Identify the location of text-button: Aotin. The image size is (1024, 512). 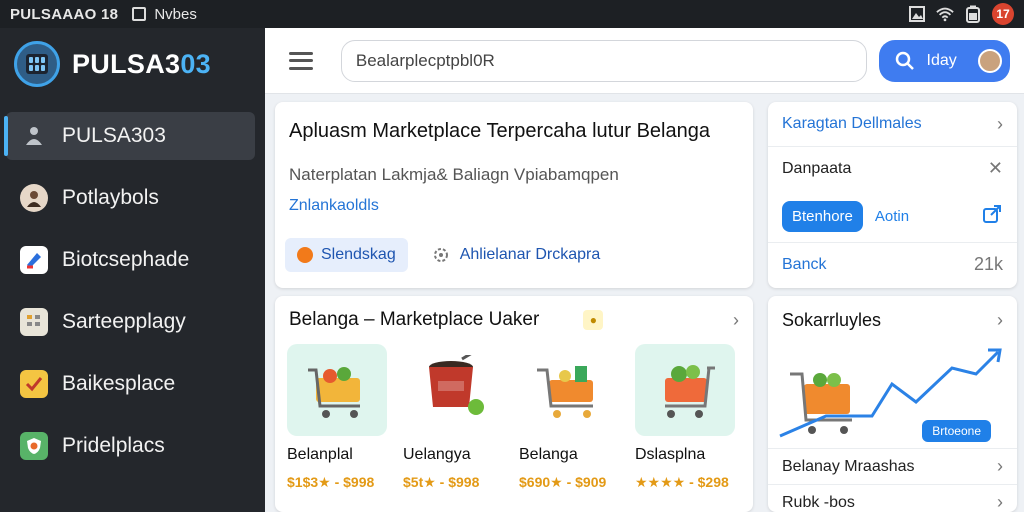
(892, 216).